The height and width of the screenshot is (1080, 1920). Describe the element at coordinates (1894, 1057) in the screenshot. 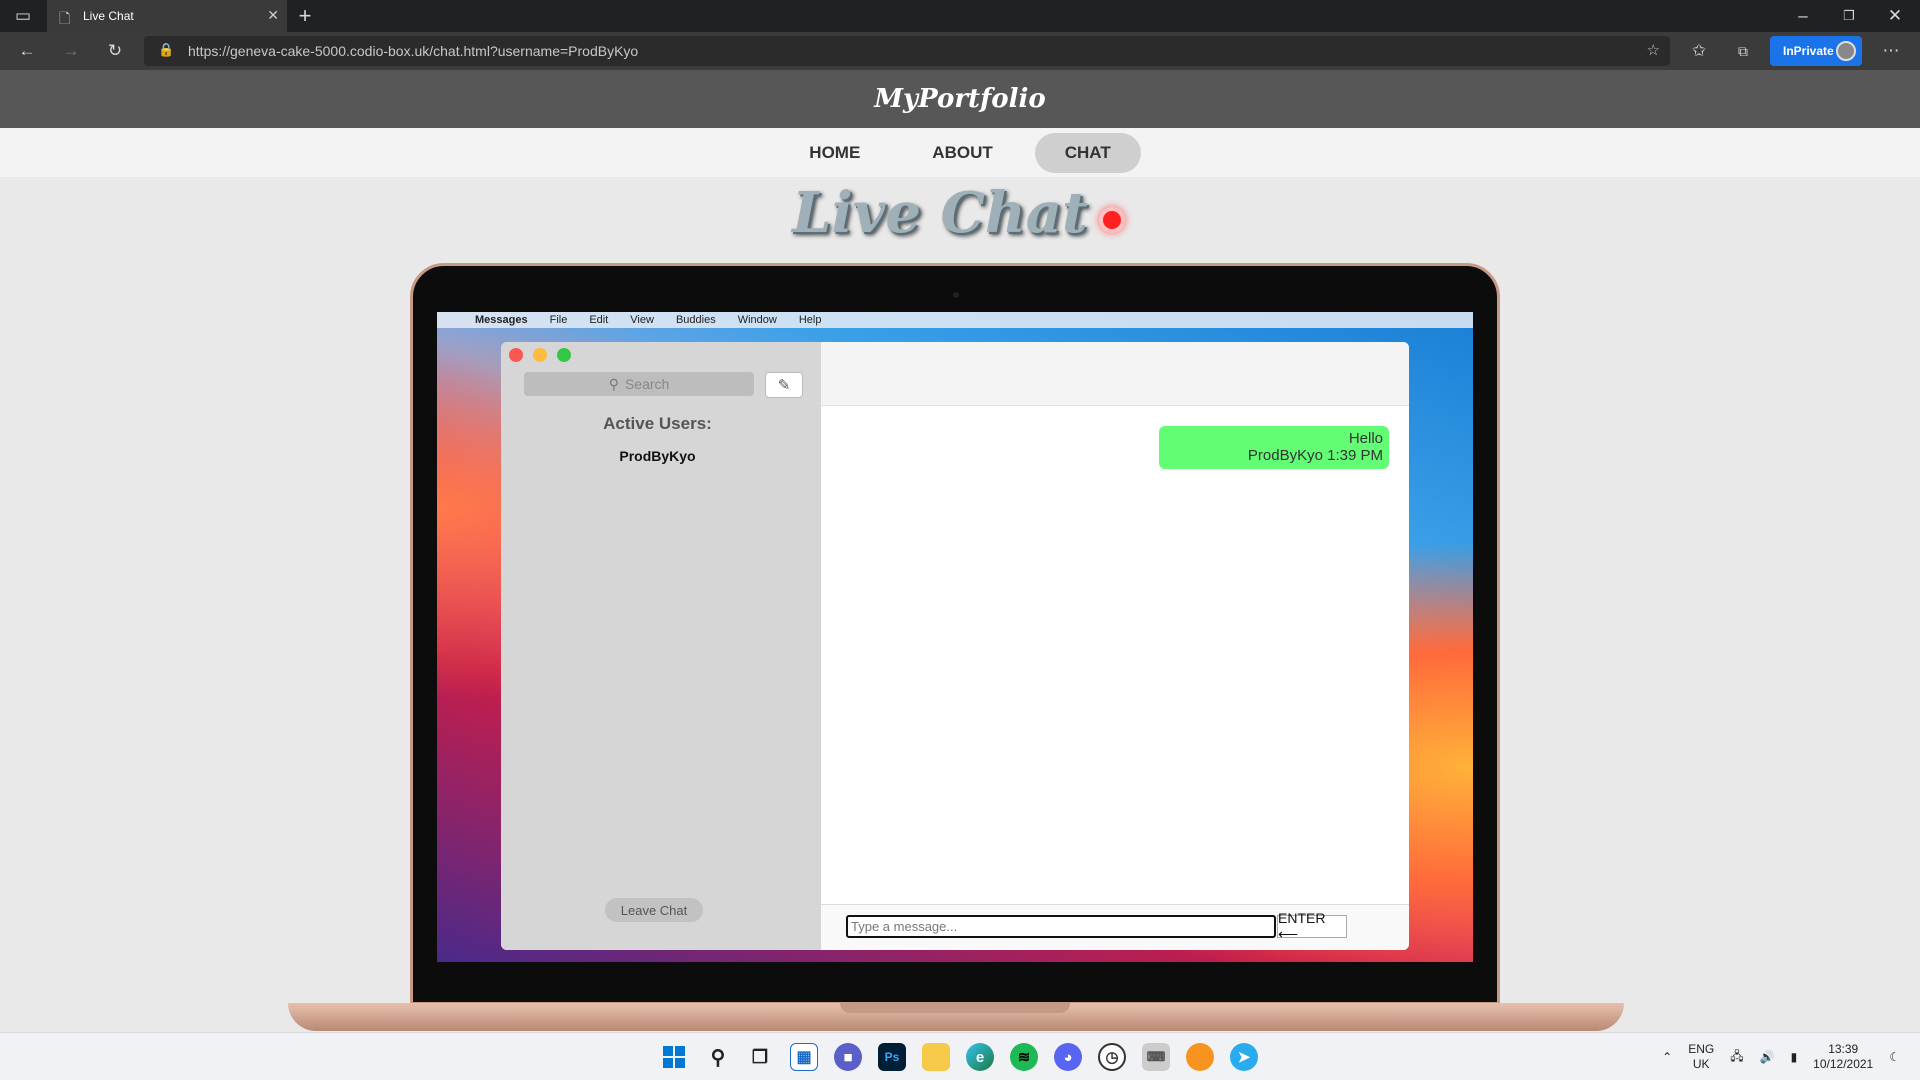

I see `focus-assist-icon: ☾` at that location.